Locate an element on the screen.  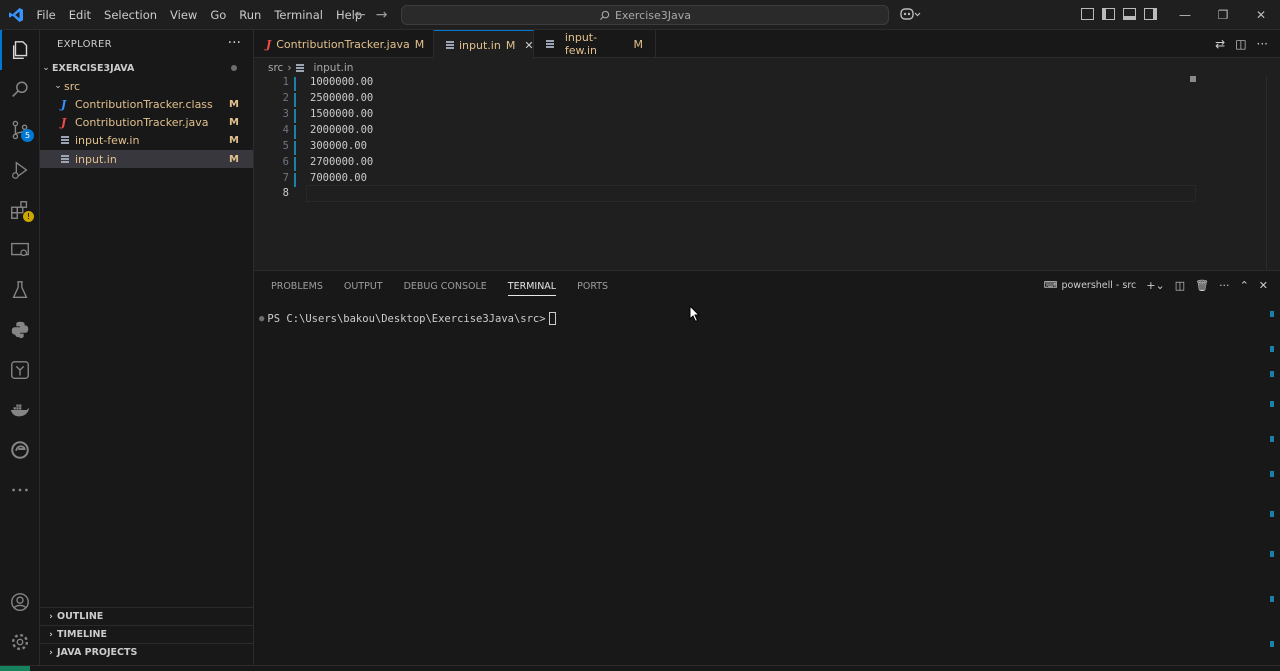
breadcrumb-file: input.in is located at coordinates (334, 68).